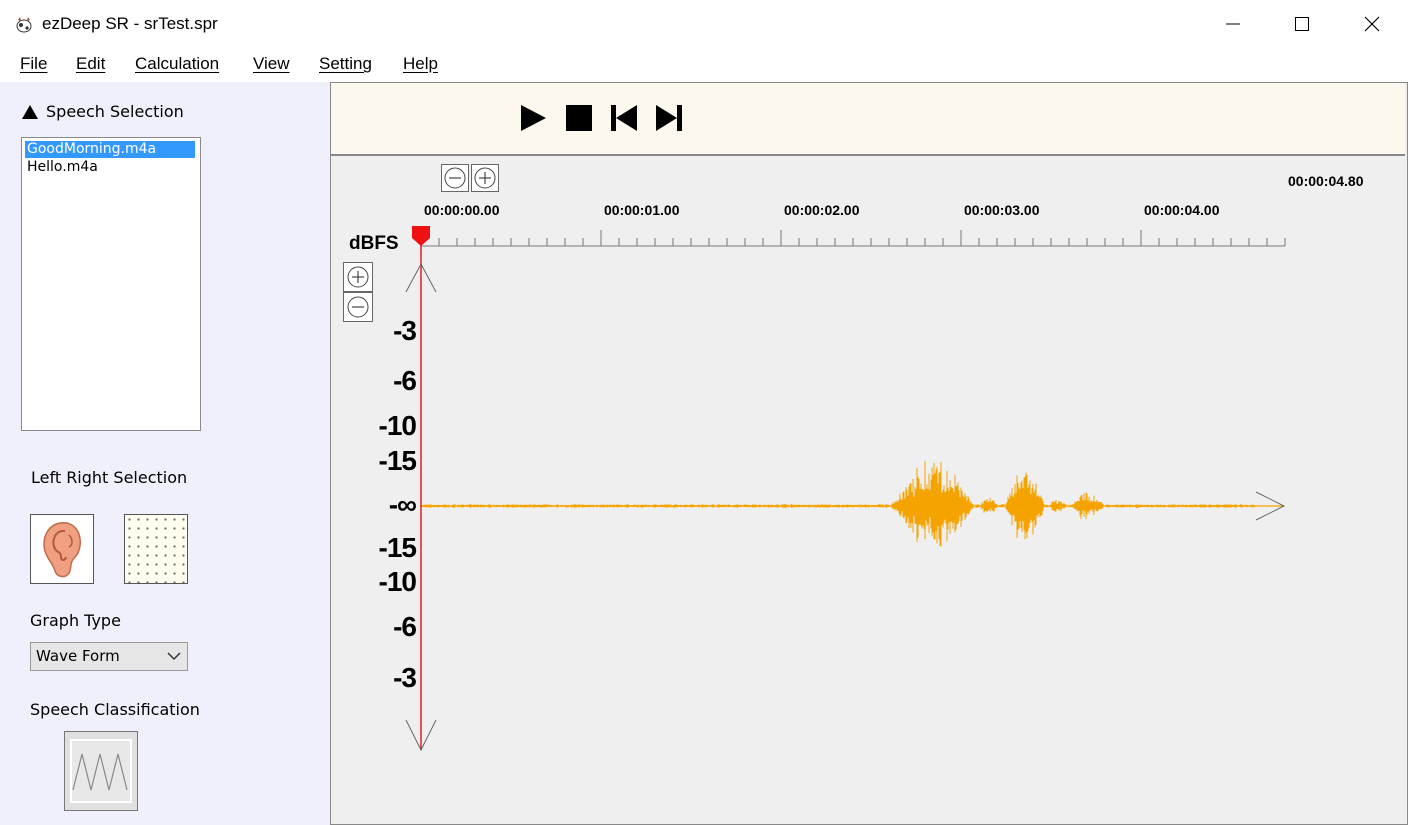  I want to click on zigzag-wave-icon, so click(101, 771).